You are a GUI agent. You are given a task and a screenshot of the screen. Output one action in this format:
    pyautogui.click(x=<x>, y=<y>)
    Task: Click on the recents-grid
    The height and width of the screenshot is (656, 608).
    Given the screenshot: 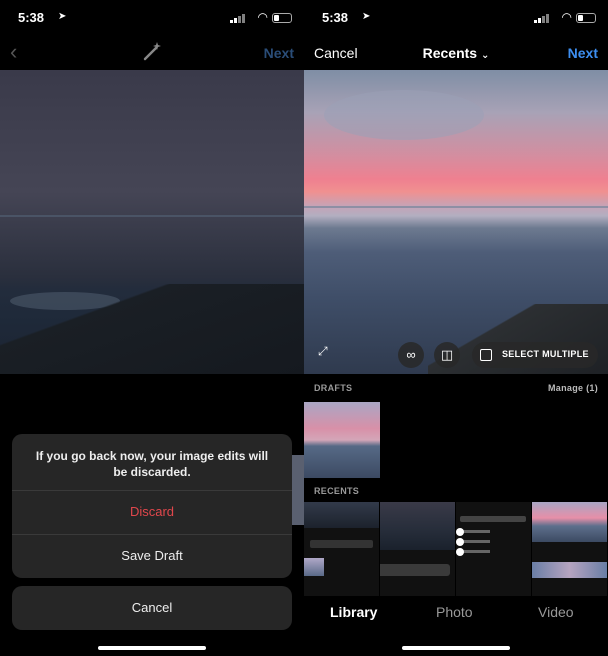 What is the action you would take?
    pyautogui.click(x=456, y=549)
    